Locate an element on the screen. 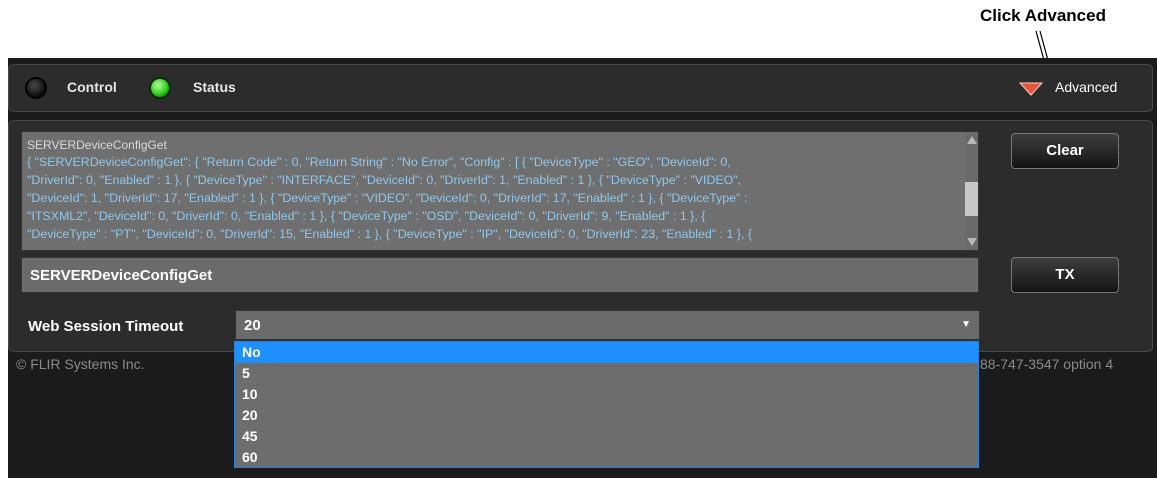  status-label: Status is located at coordinates (214, 87).